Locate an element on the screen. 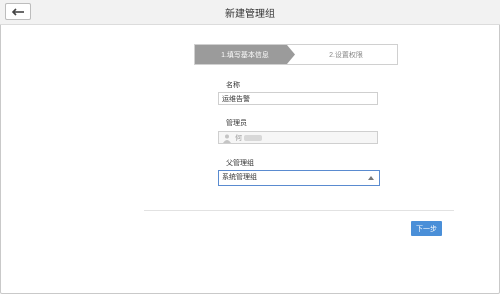  parent-group-label: 父管理组 is located at coordinates (240, 163).